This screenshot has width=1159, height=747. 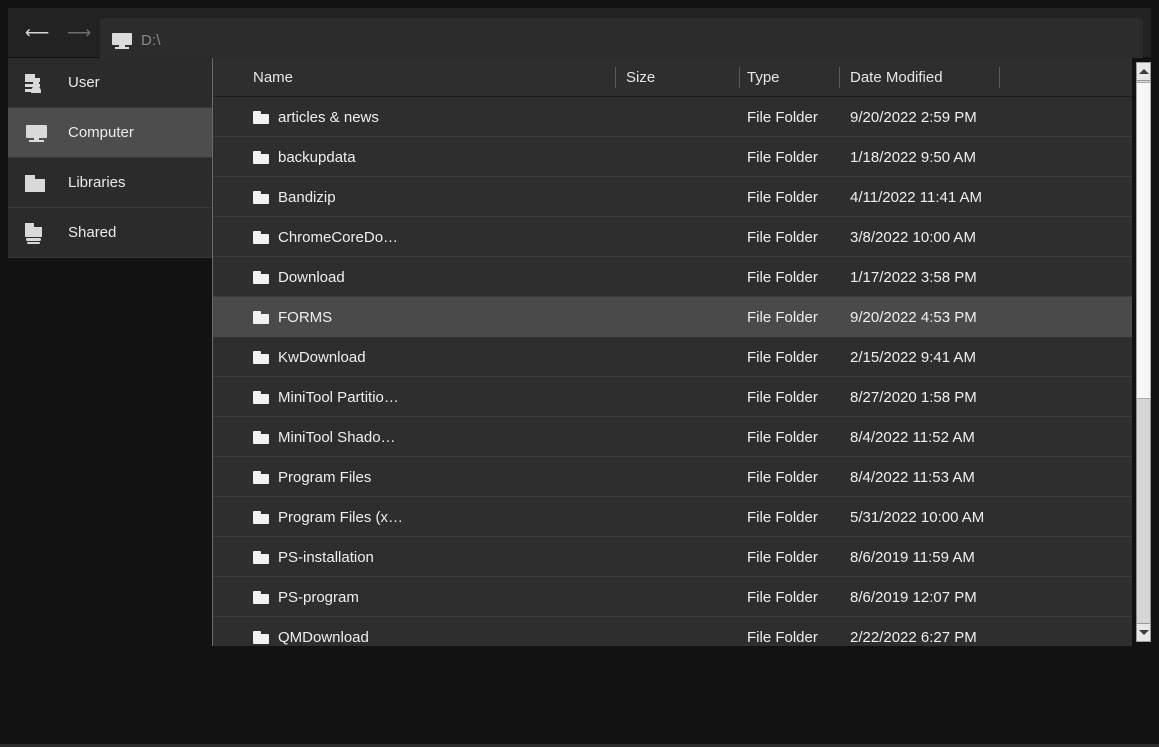 What do you see at coordinates (37, 83) in the screenshot?
I see `user-folder-icon` at bounding box center [37, 83].